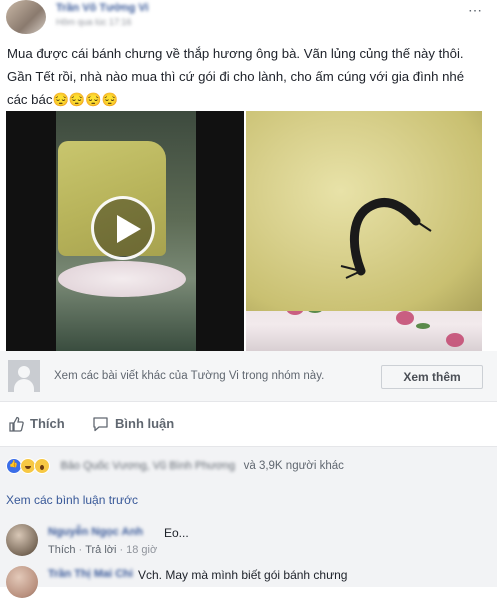  Describe the element at coordinates (16, 424) in the screenshot. I see `like-icon` at that location.